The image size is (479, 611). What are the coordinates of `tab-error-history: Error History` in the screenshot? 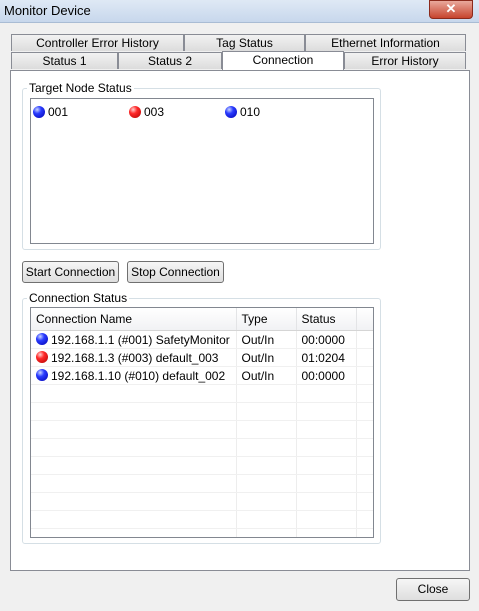 It's located at (405, 60).